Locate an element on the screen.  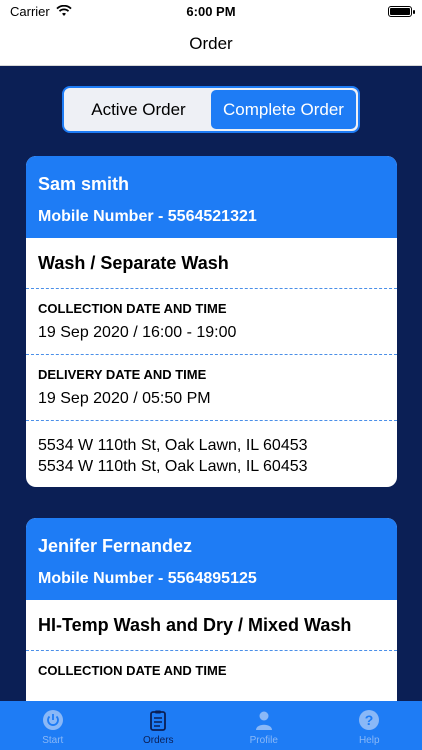
tab-start: Start is located at coordinates (53, 725).